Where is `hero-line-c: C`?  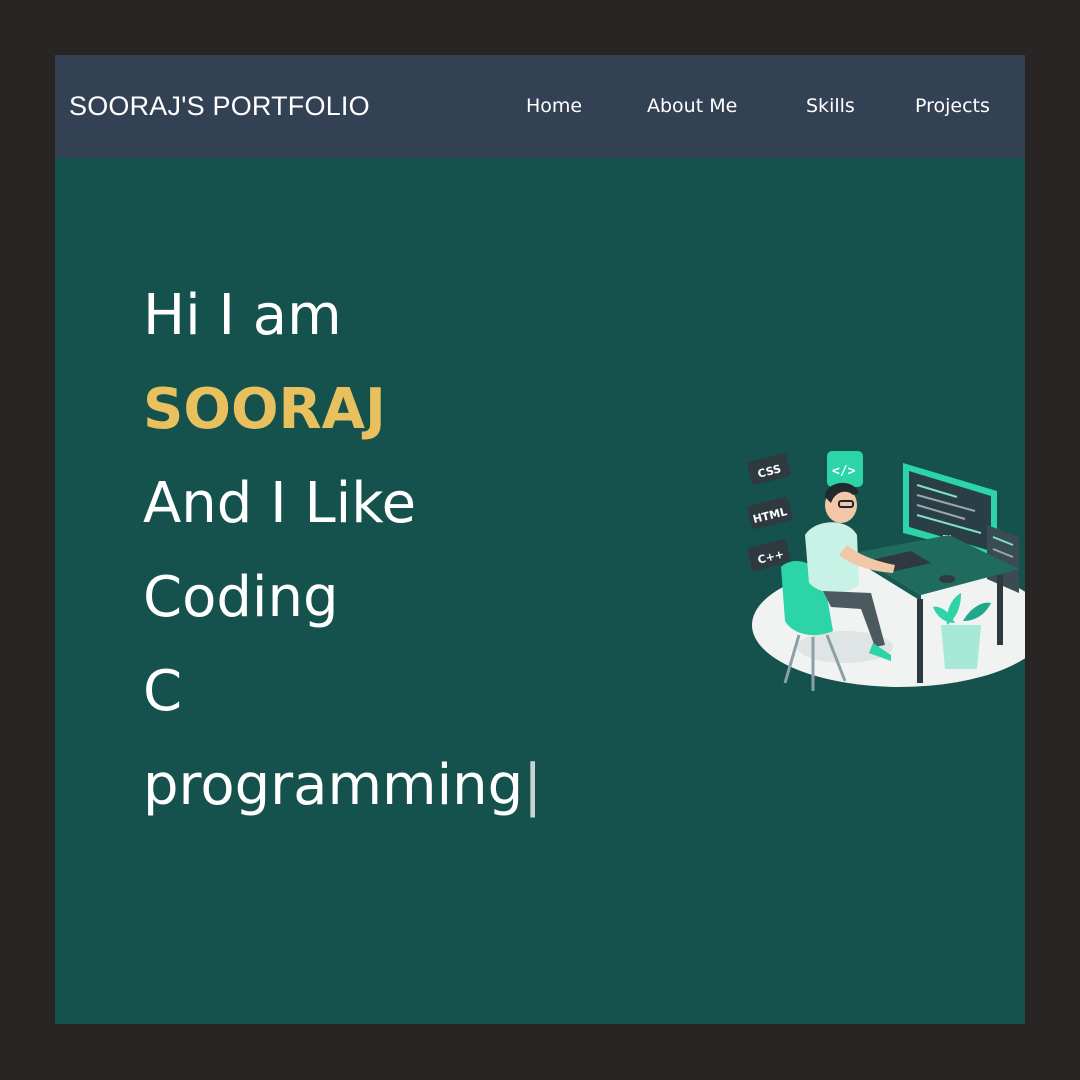
hero-line-c: C is located at coordinates (163, 691).